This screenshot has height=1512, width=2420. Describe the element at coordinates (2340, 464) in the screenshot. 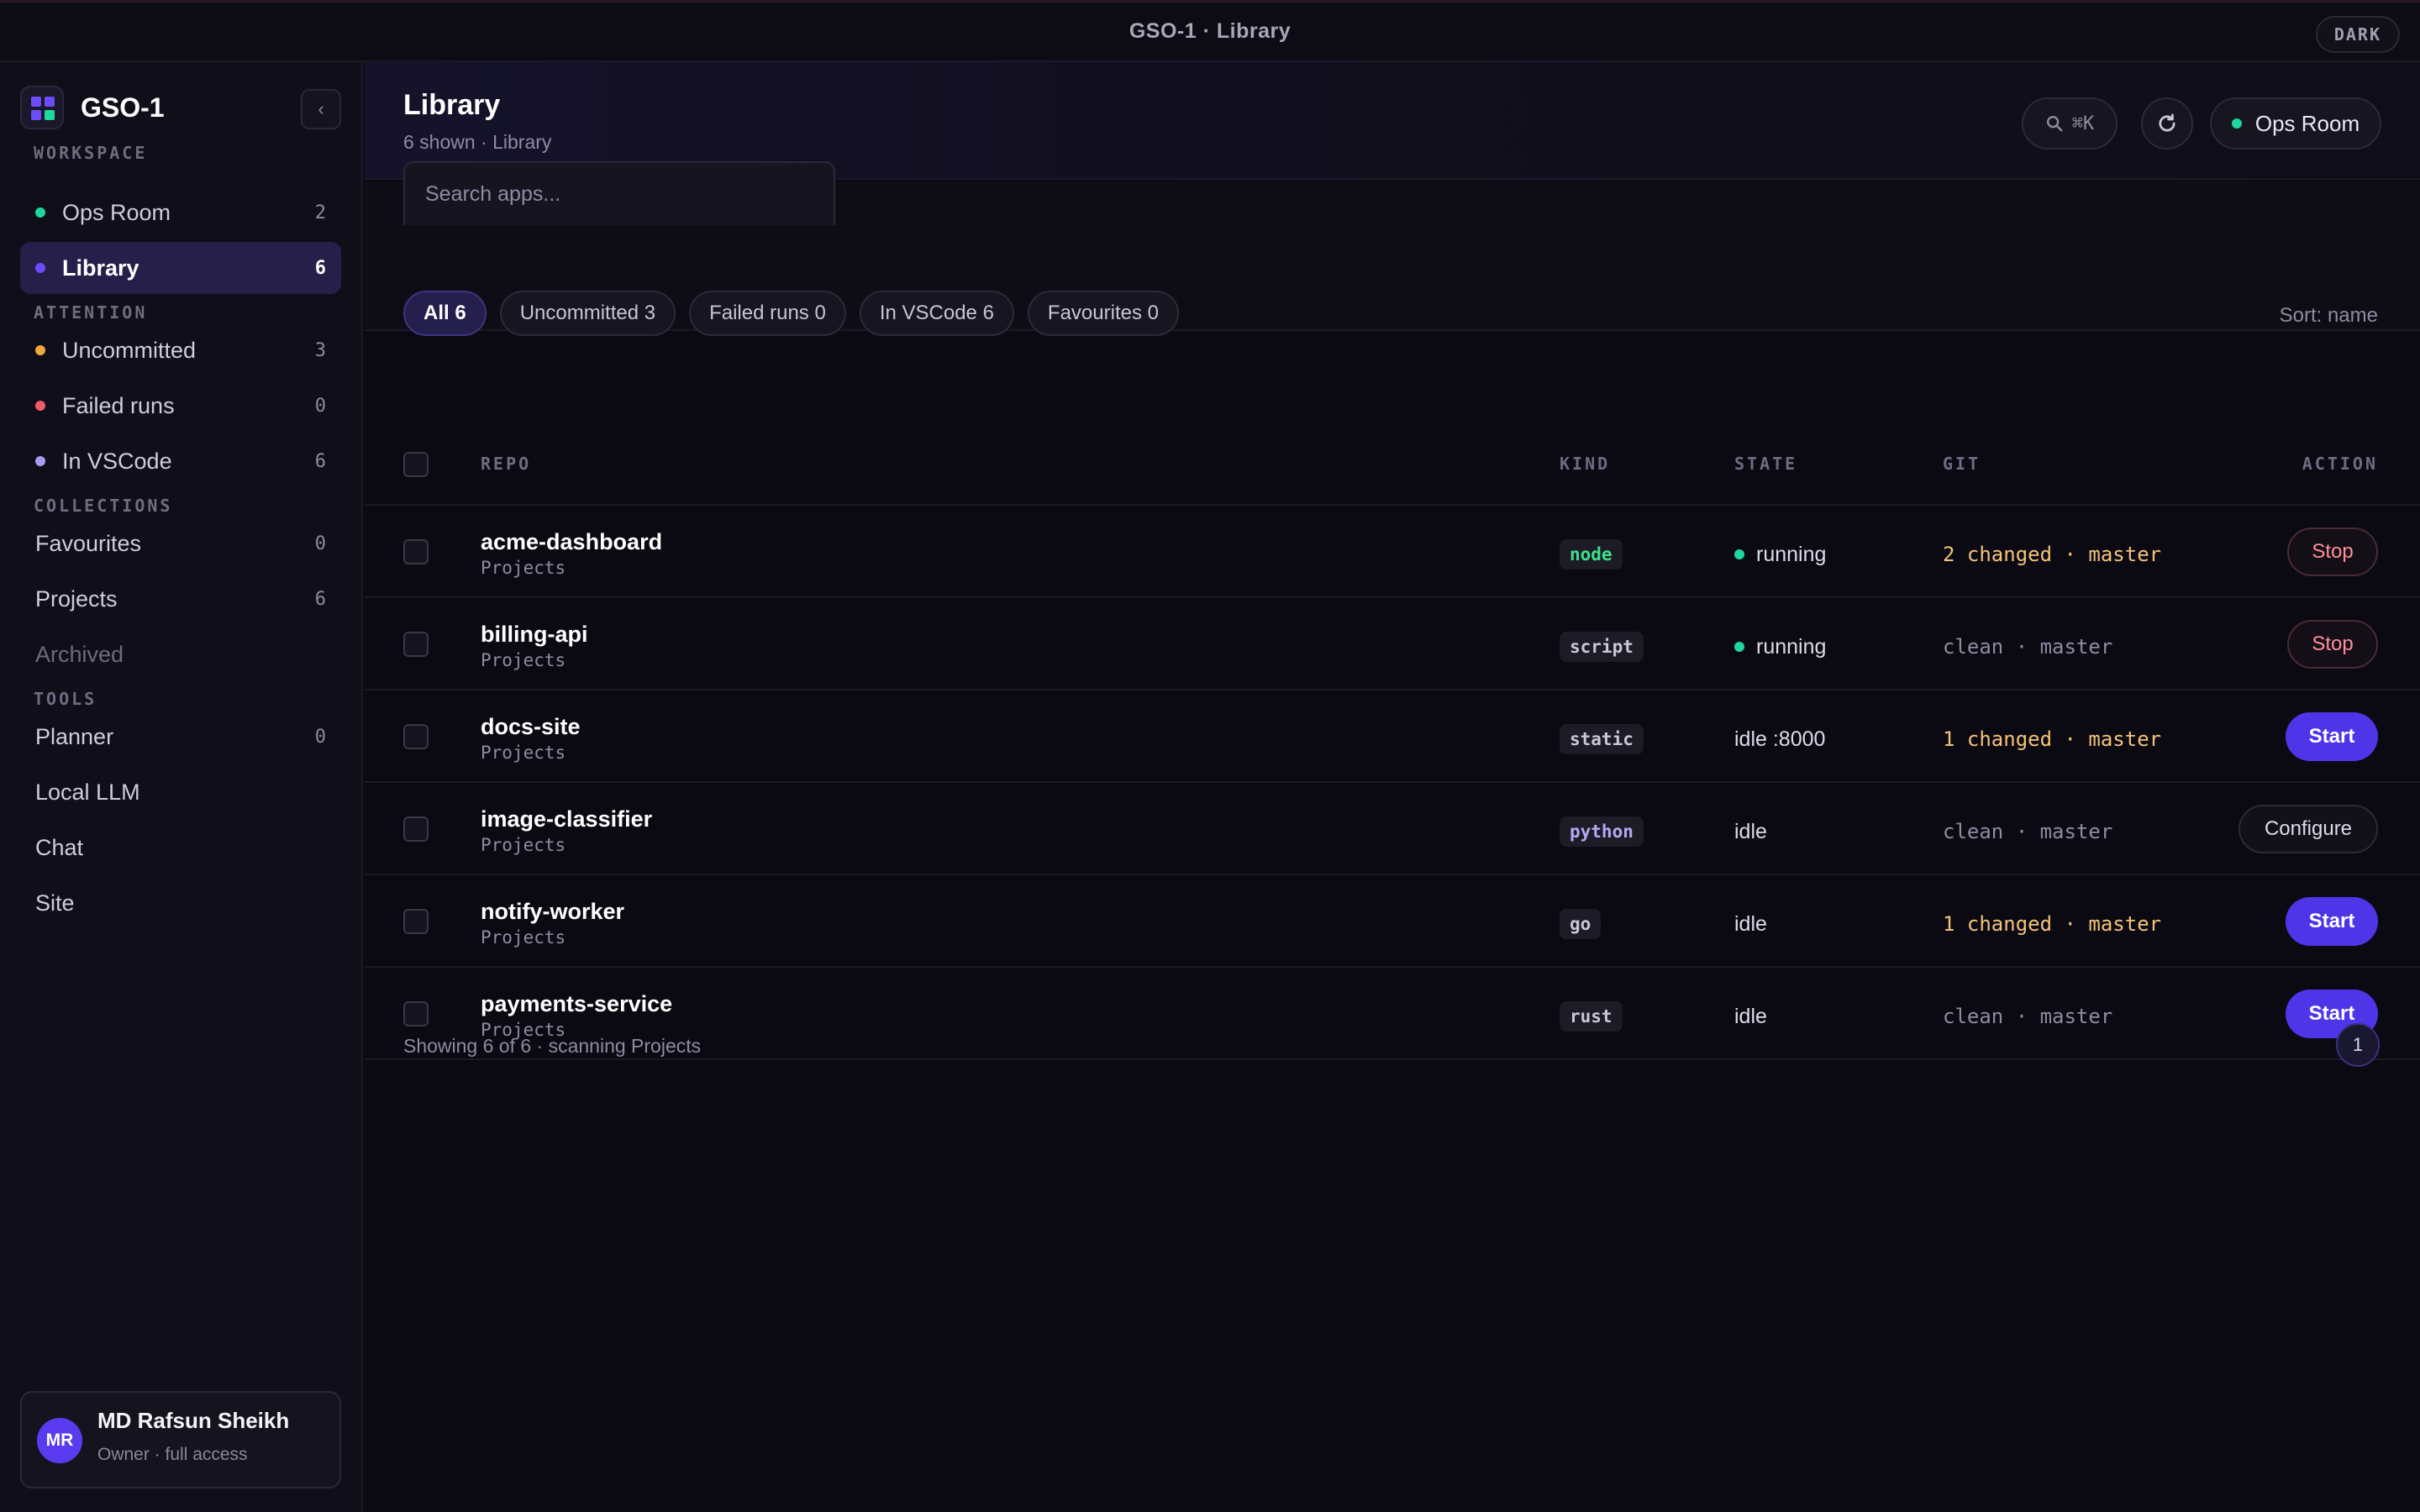

I see `column-header-action: ACTION` at that location.